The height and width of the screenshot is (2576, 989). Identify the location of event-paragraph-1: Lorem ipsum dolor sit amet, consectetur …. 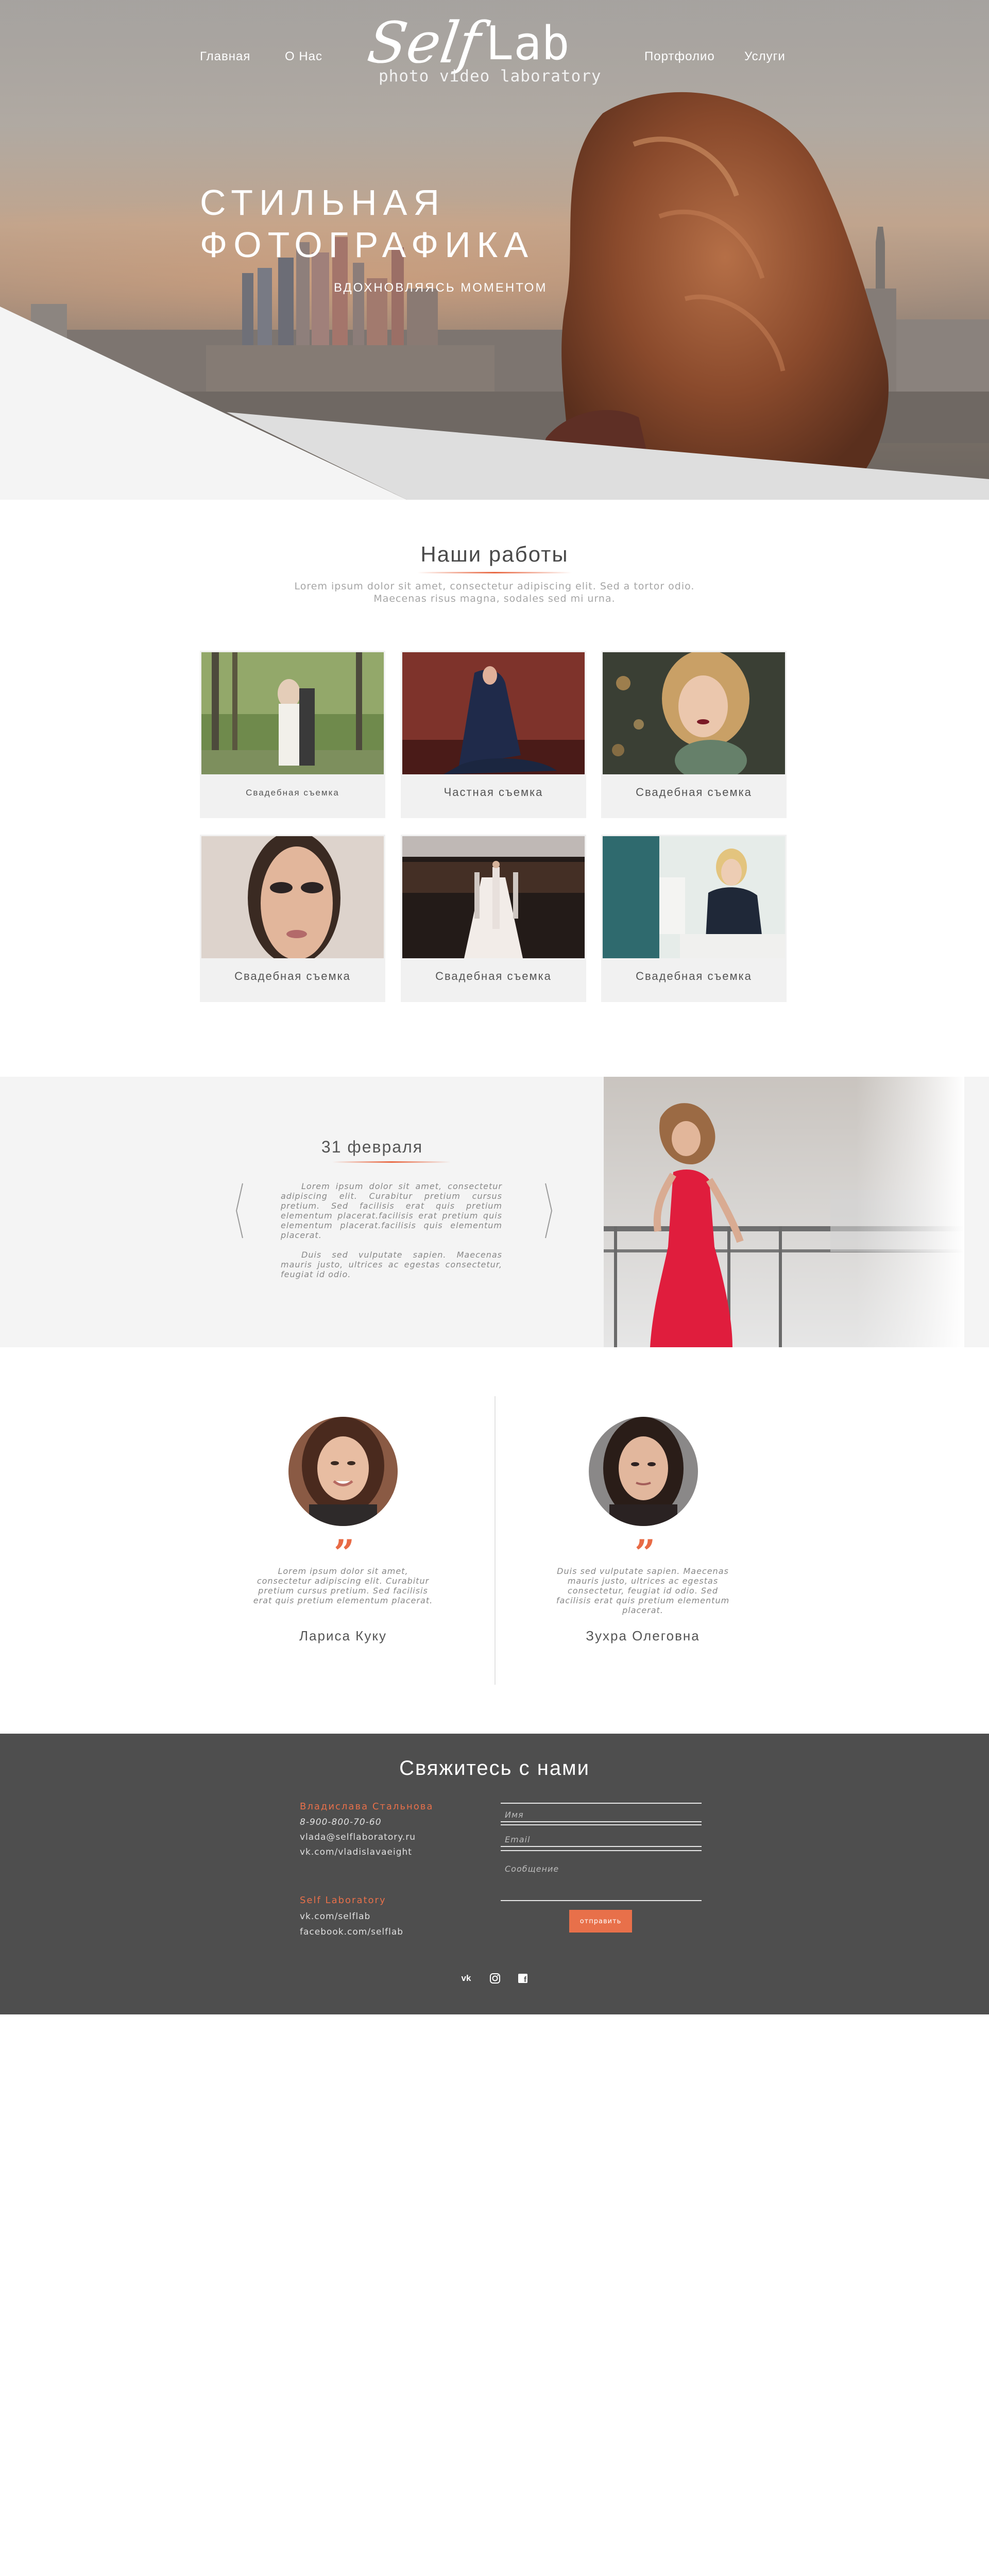
(391, 1210).